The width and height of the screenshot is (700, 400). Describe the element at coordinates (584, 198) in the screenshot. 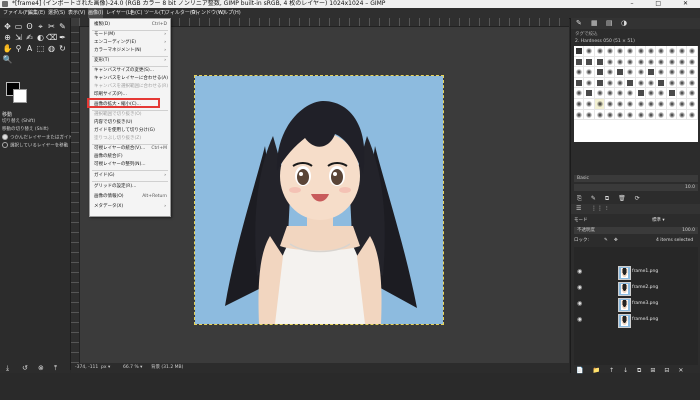

I see `duplicate-brush-icon: ⎘` at that location.